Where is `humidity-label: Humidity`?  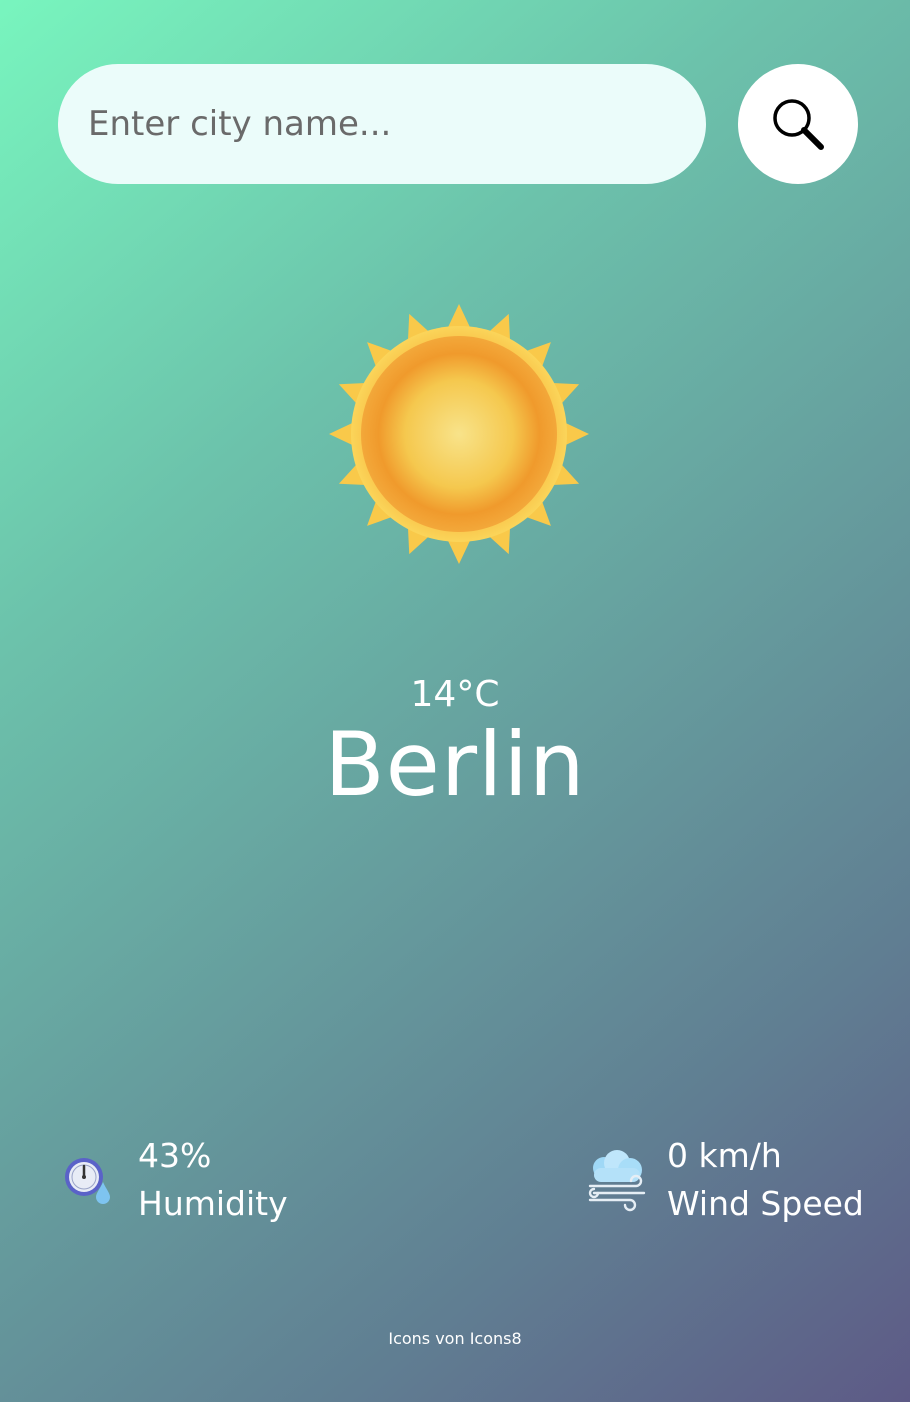 humidity-label: Humidity is located at coordinates (213, 1203).